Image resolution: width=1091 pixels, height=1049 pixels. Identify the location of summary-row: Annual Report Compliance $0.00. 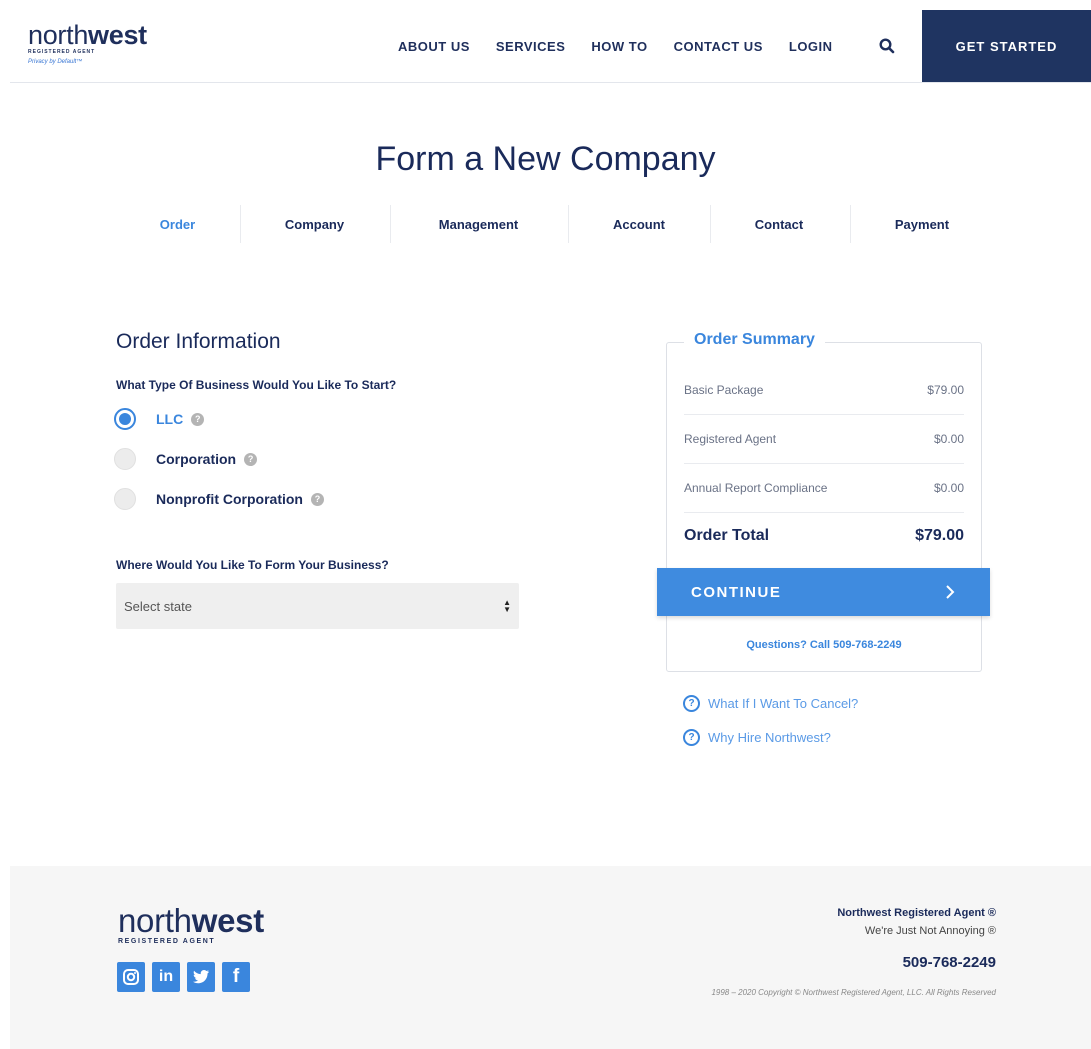
(824, 488).